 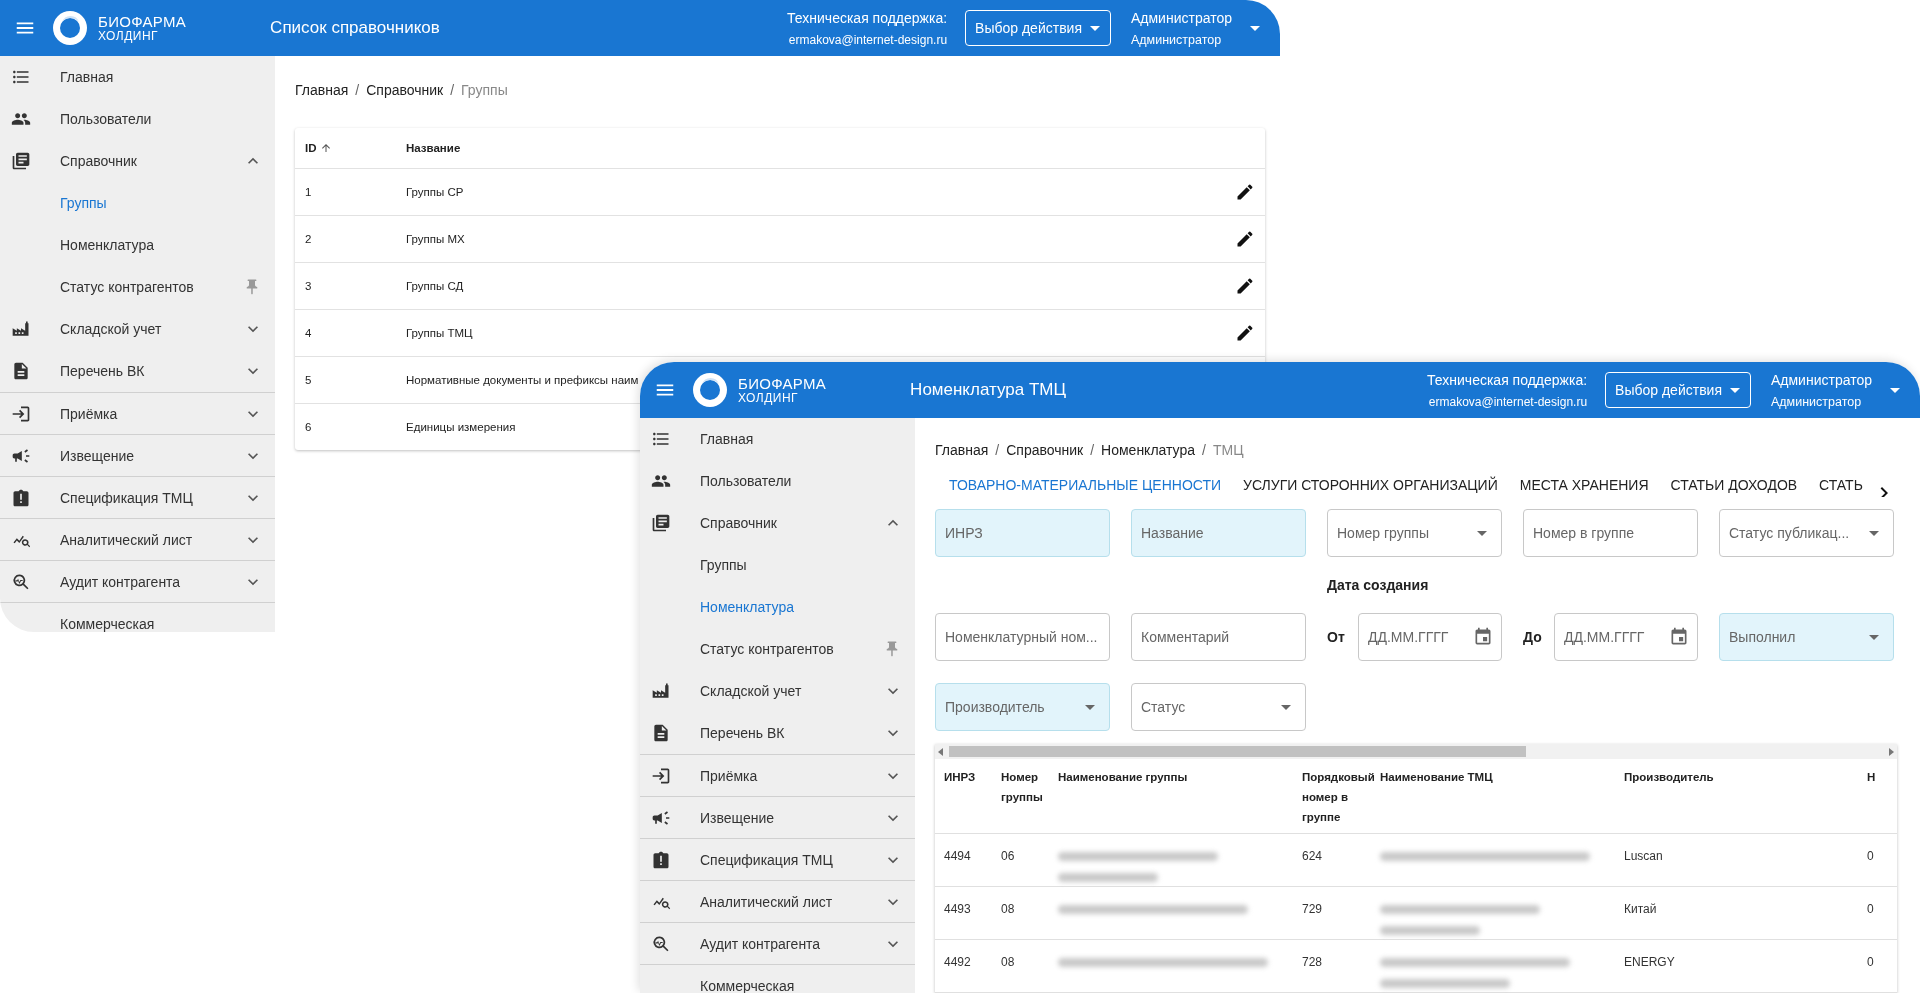 What do you see at coordinates (1502, 797) in the screenshot?
I see `column-header: Наименование ТМЦ` at bounding box center [1502, 797].